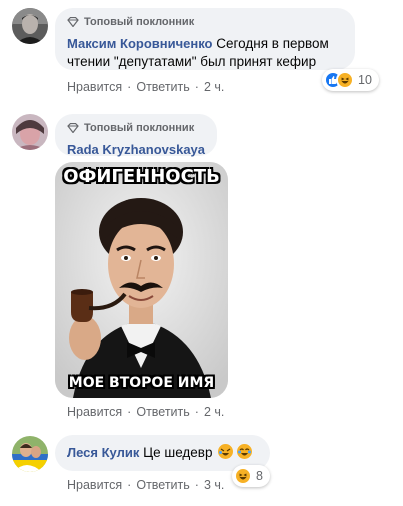 This screenshot has width=403, height=506. What do you see at coordinates (245, 451) in the screenshot?
I see `joy-emoji-icon` at bounding box center [245, 451].